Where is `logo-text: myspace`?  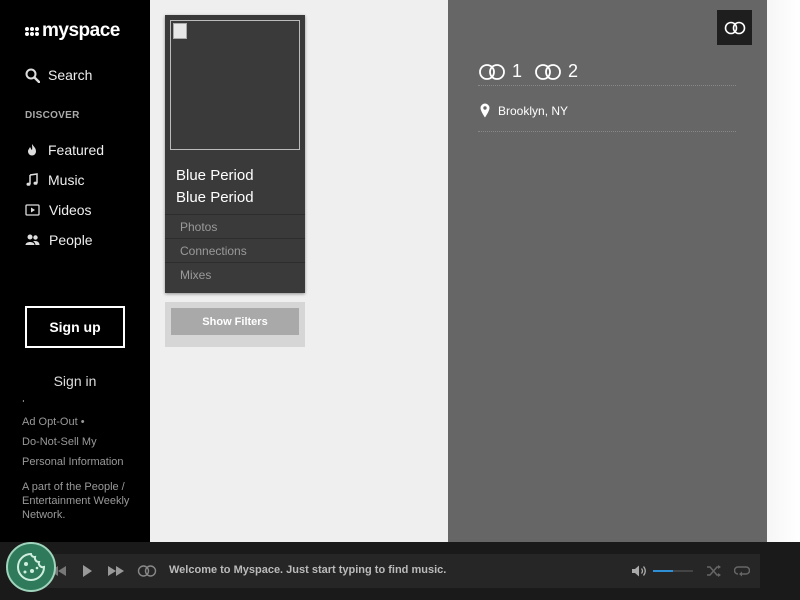 logo-text: myspace is located at coordinates (81, 30).